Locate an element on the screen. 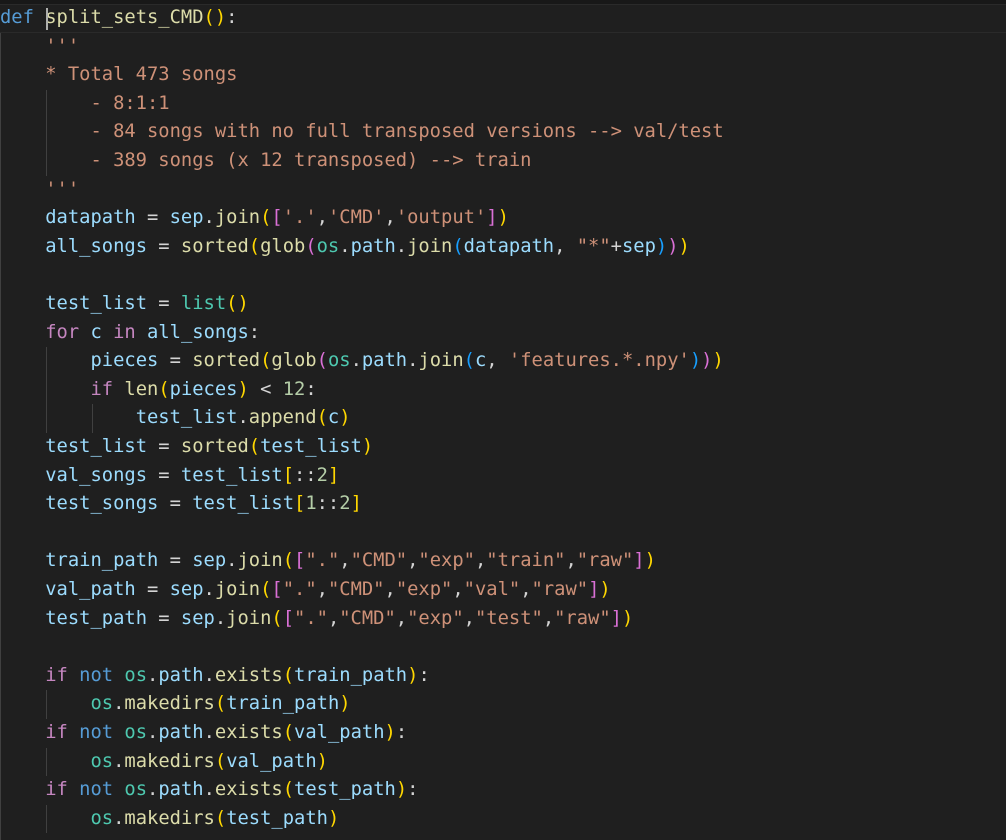 This screenshot has height=840, width=1006. code-line: * Total 473 songs is located at coordinates (118, 75).